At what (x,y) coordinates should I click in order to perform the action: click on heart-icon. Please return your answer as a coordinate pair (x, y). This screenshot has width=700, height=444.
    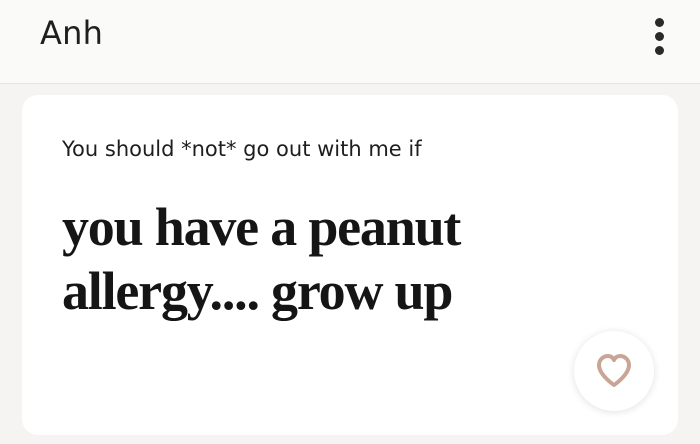
    Looking at the image, I should click on (614, 370).